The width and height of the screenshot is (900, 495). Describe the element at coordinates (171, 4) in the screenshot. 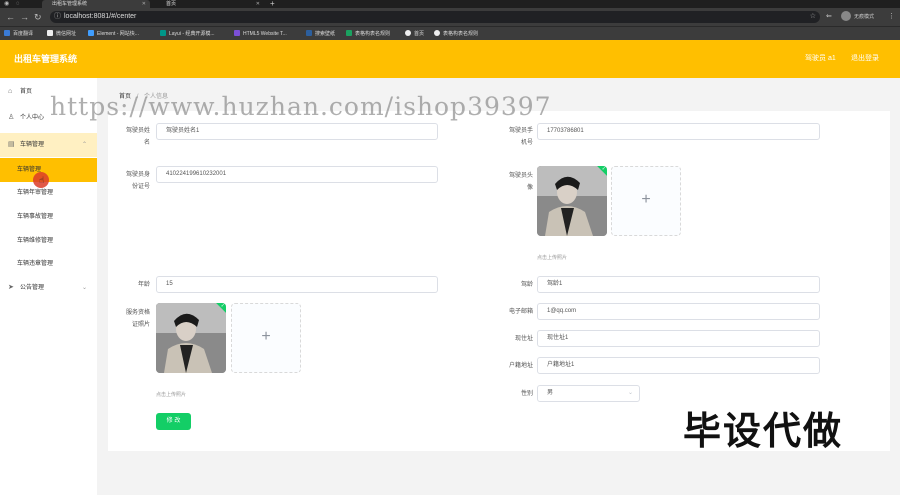

I see `tab-label: 首页` at that location.